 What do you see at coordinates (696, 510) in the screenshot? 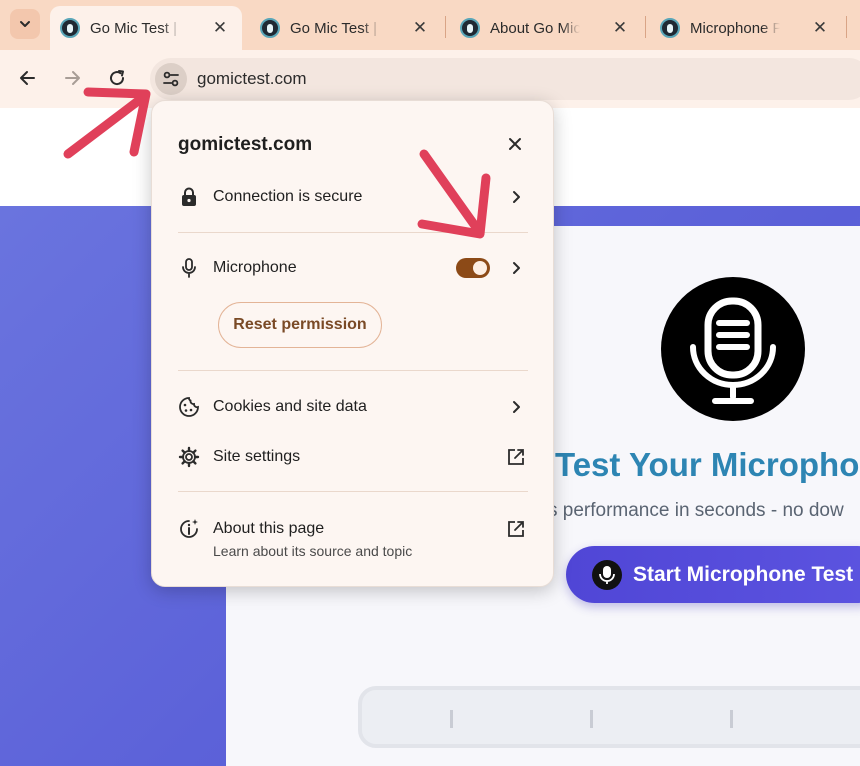
I see `hero-subtitle: s performance in seconds - no dow` at bounding box center [696, 510].